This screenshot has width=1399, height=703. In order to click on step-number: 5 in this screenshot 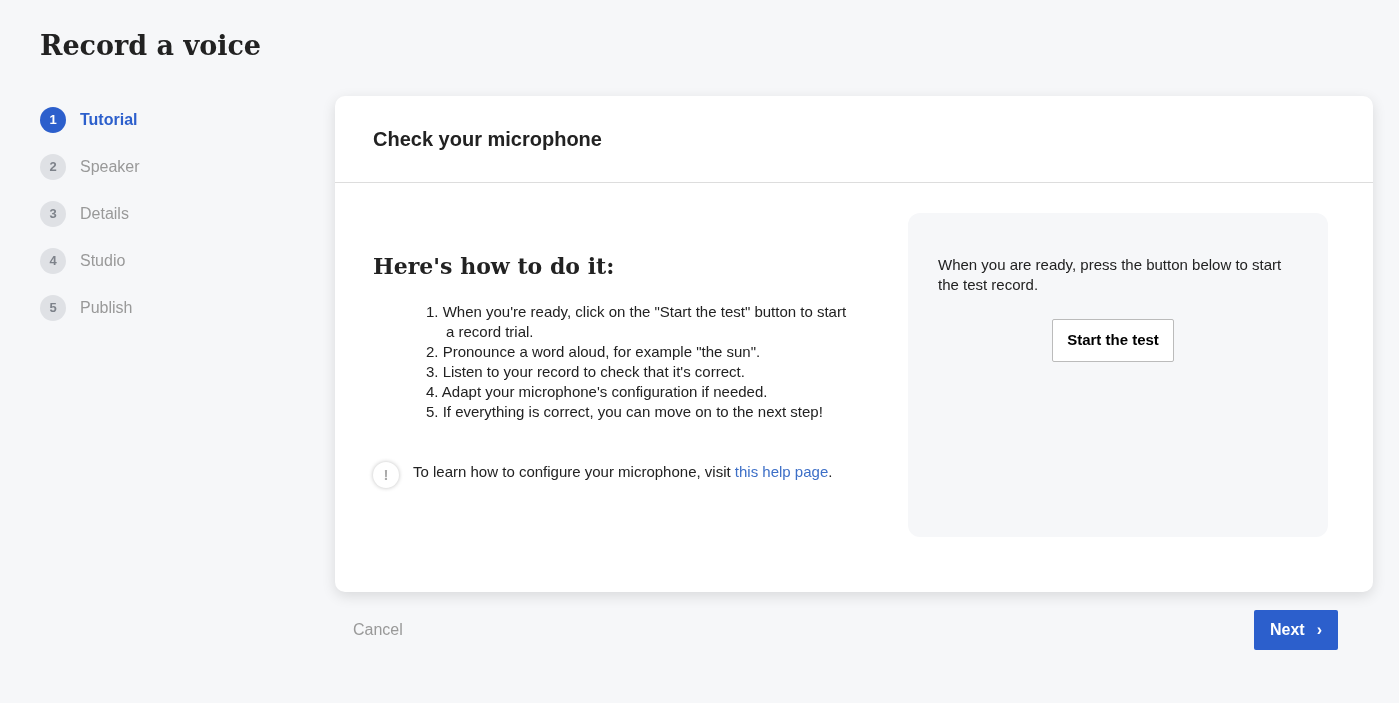, I will do `click(53, 307)`.